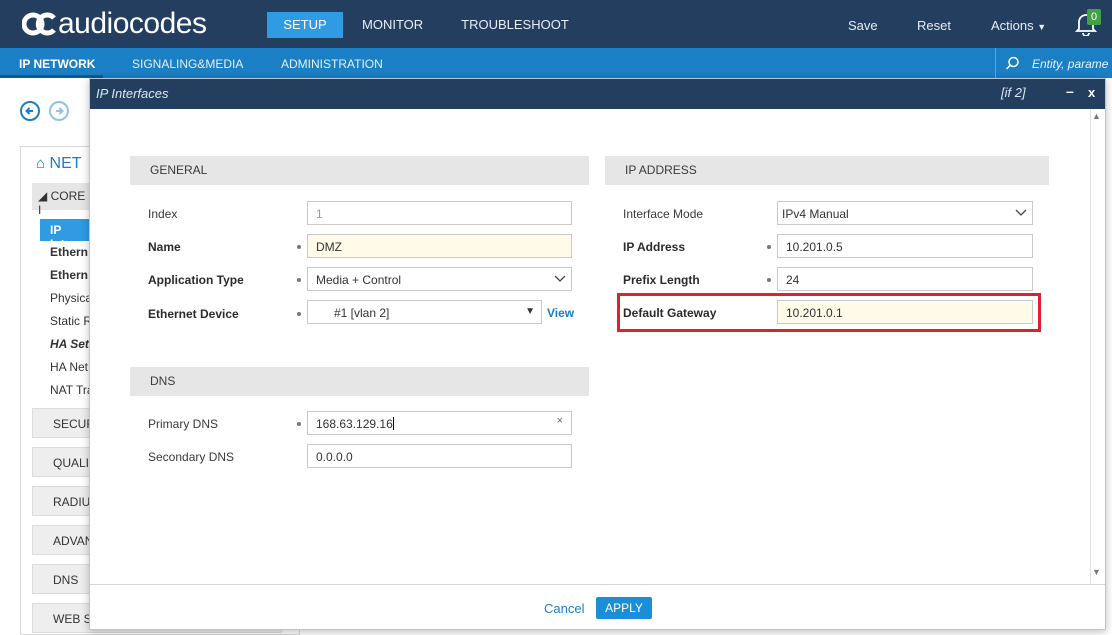 The width and height of the screenshot is (1112, 635). Describe the element at coordinates (362, 313) in the screenshot. I see `ethernet-device-value: #1 [vlan 2]` at that location.